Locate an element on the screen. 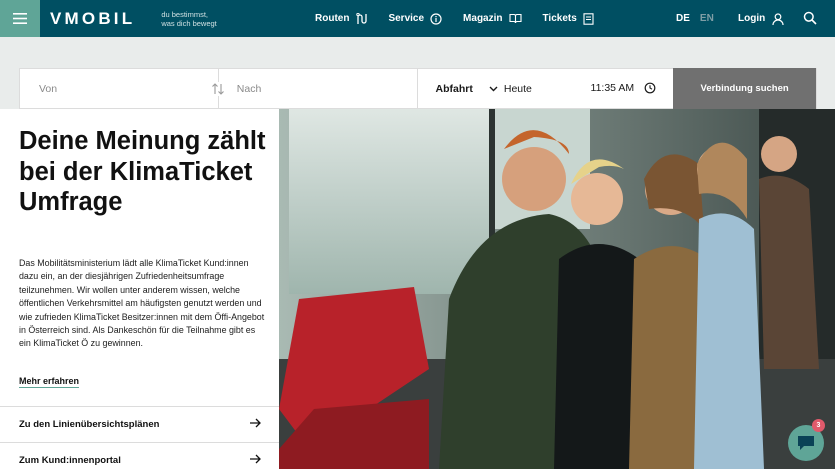  info-icon is located at coordinates (436, 18).